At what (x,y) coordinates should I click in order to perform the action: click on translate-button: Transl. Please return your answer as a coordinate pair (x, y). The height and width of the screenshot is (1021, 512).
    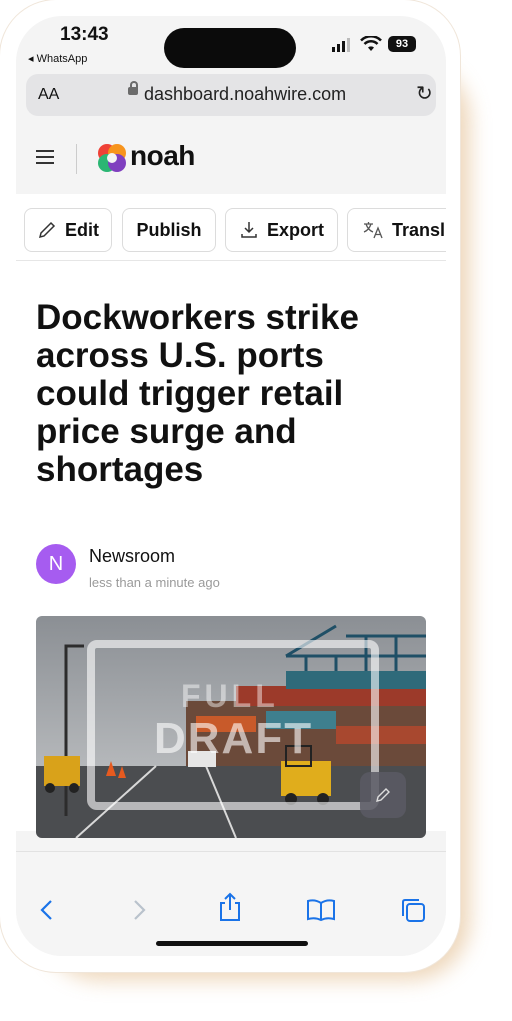
    Looking at the image, I should click on (396, 230).